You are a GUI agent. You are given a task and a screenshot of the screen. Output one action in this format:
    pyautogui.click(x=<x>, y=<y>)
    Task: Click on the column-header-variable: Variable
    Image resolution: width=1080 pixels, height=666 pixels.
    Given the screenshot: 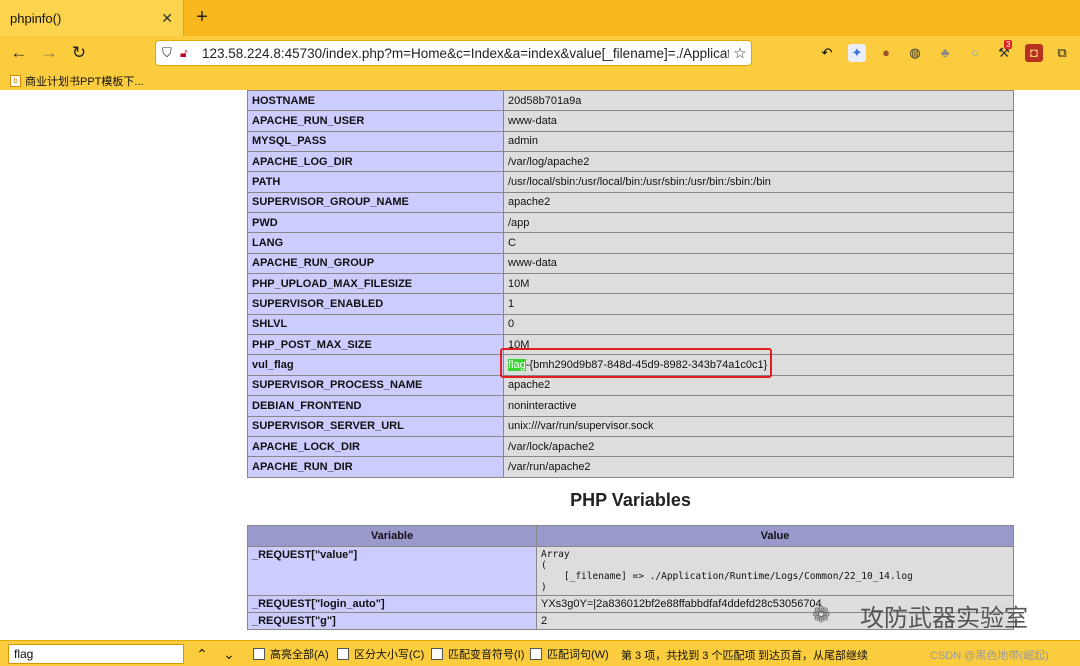 What is the action you would take?
    pyautogui.click(x=392, y=536)
    